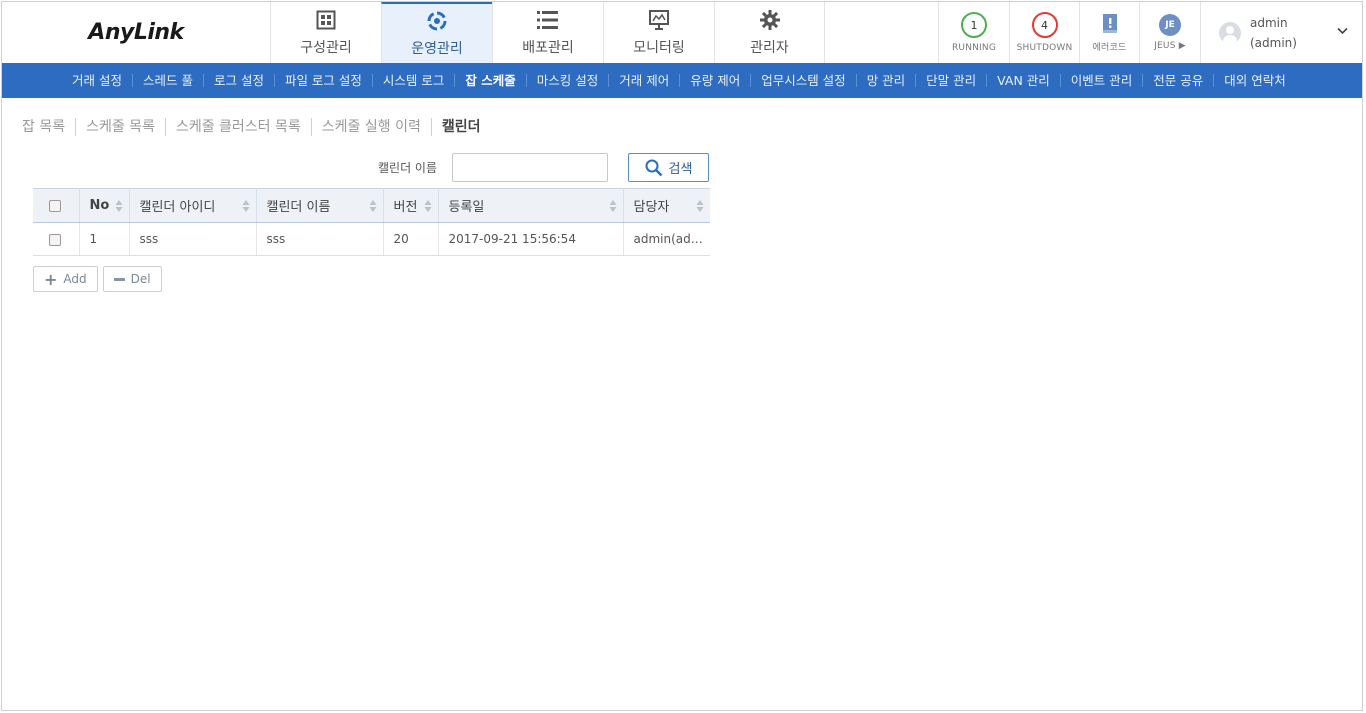  What do you see at coordinates (193, 239) in the screenshot?
I see `cell-calendar-id: sss` at bounding box center [193, 239].